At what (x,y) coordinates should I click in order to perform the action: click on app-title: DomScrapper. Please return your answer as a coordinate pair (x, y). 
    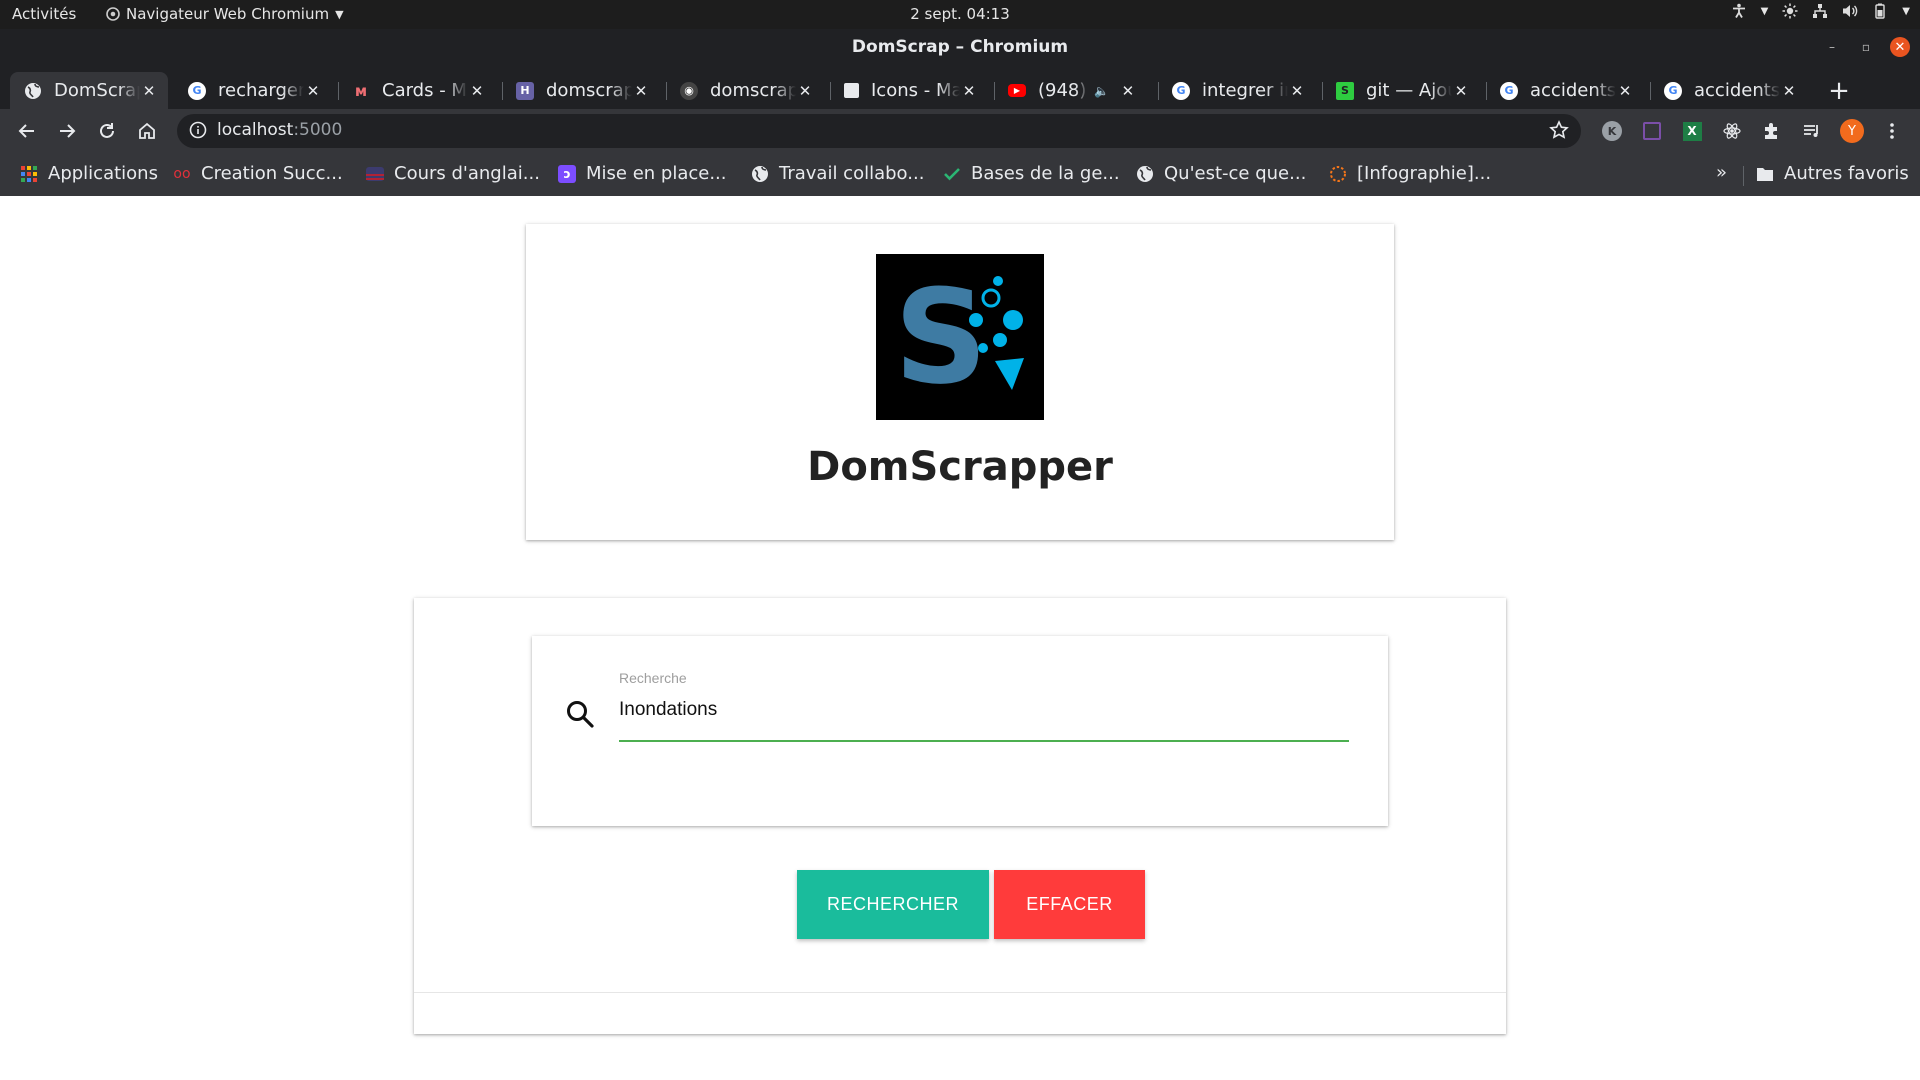
    Looking at the image, I should click on (960, 467).